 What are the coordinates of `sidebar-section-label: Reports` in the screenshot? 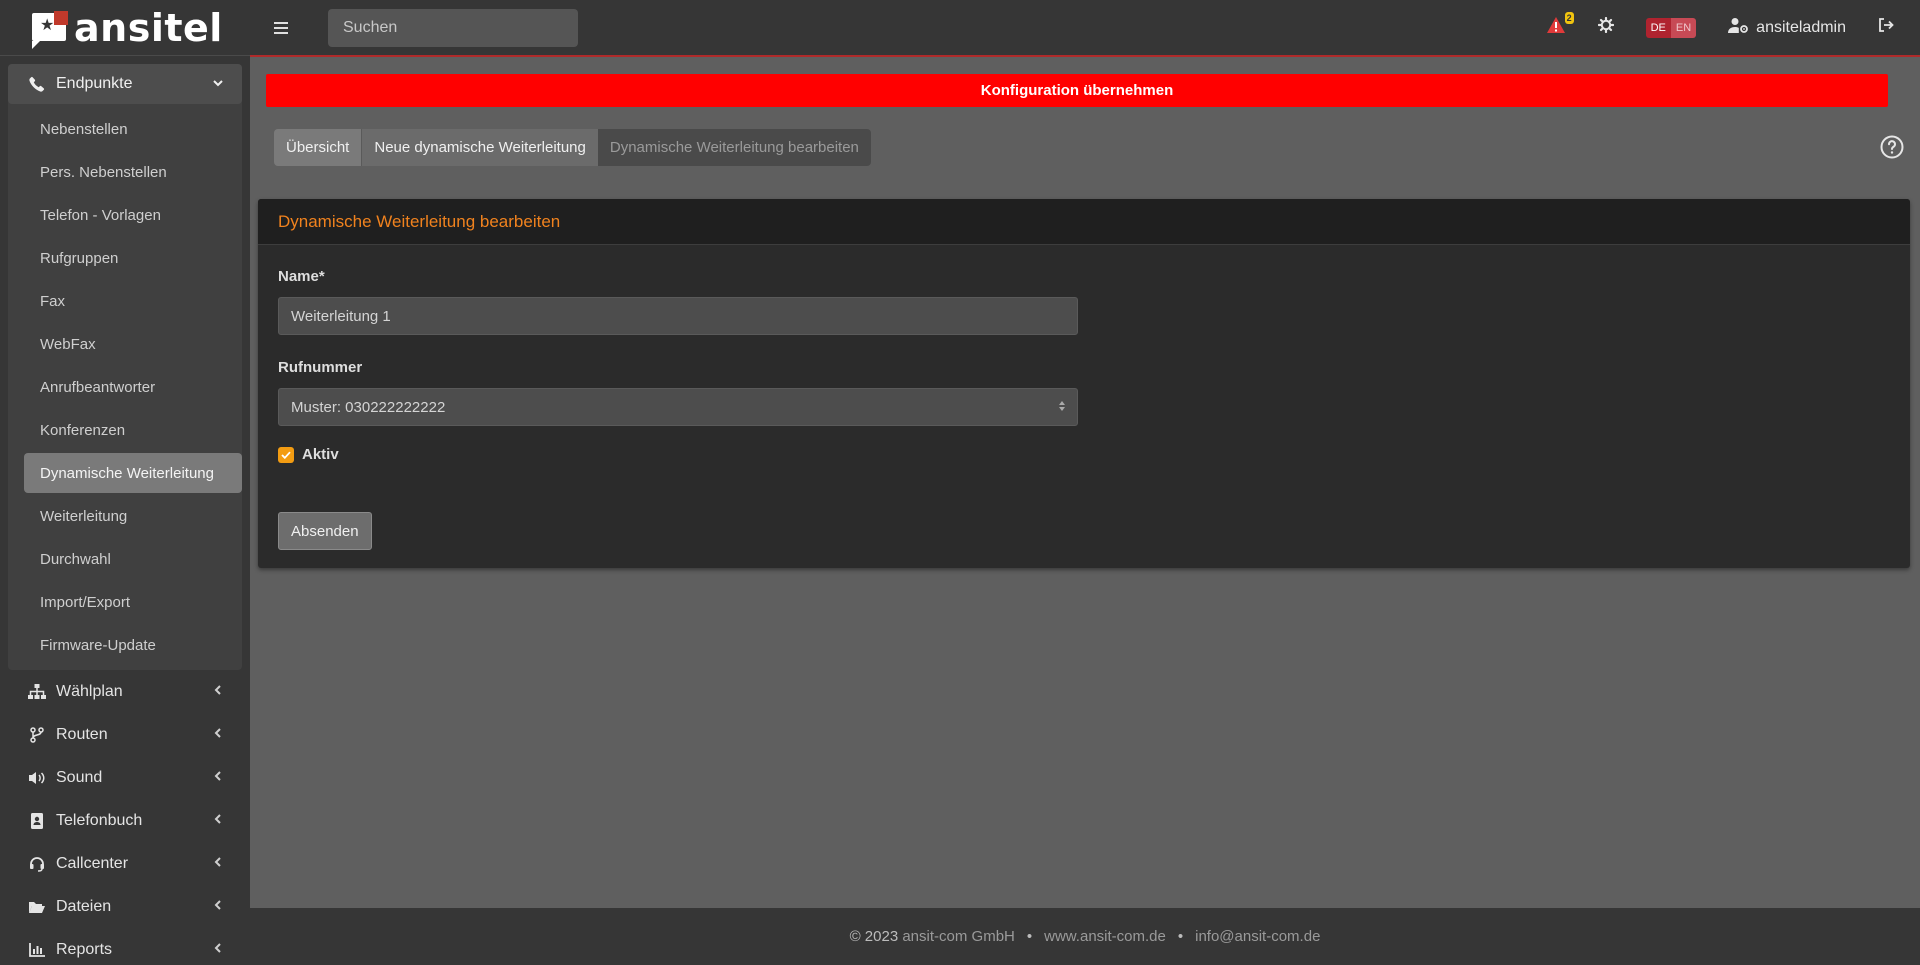 It's located at (84, 949).